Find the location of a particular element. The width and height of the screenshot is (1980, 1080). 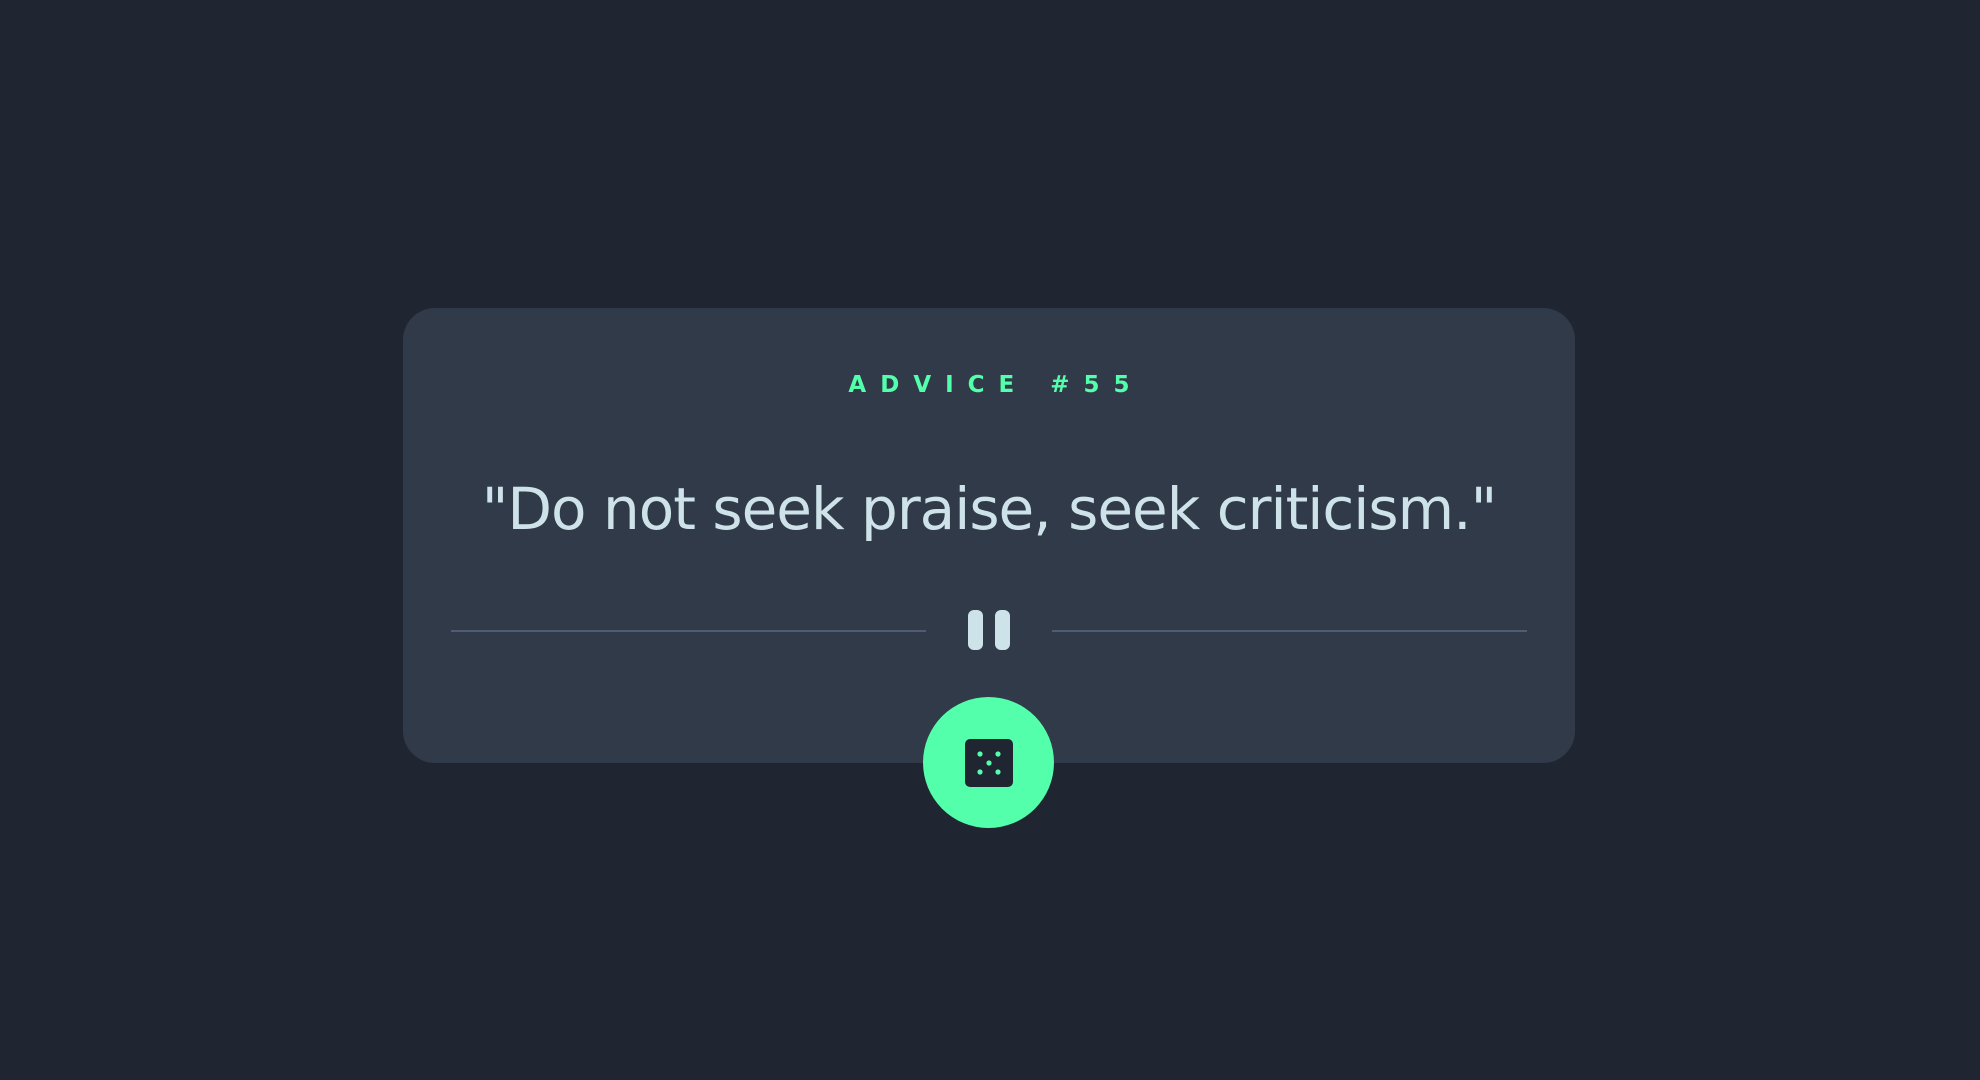

pattern-divider is located at coordinates (989, 630).